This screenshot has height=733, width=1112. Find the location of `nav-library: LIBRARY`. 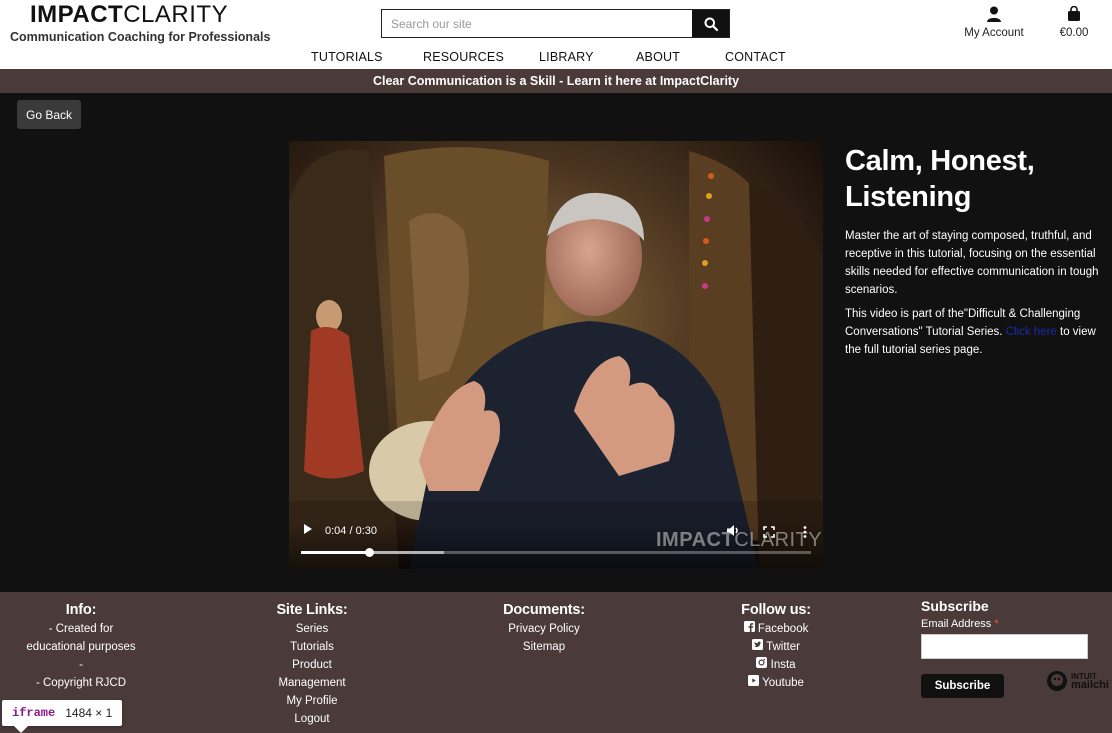

nav-library: LIBRARY is located at coordinates (572, 57).